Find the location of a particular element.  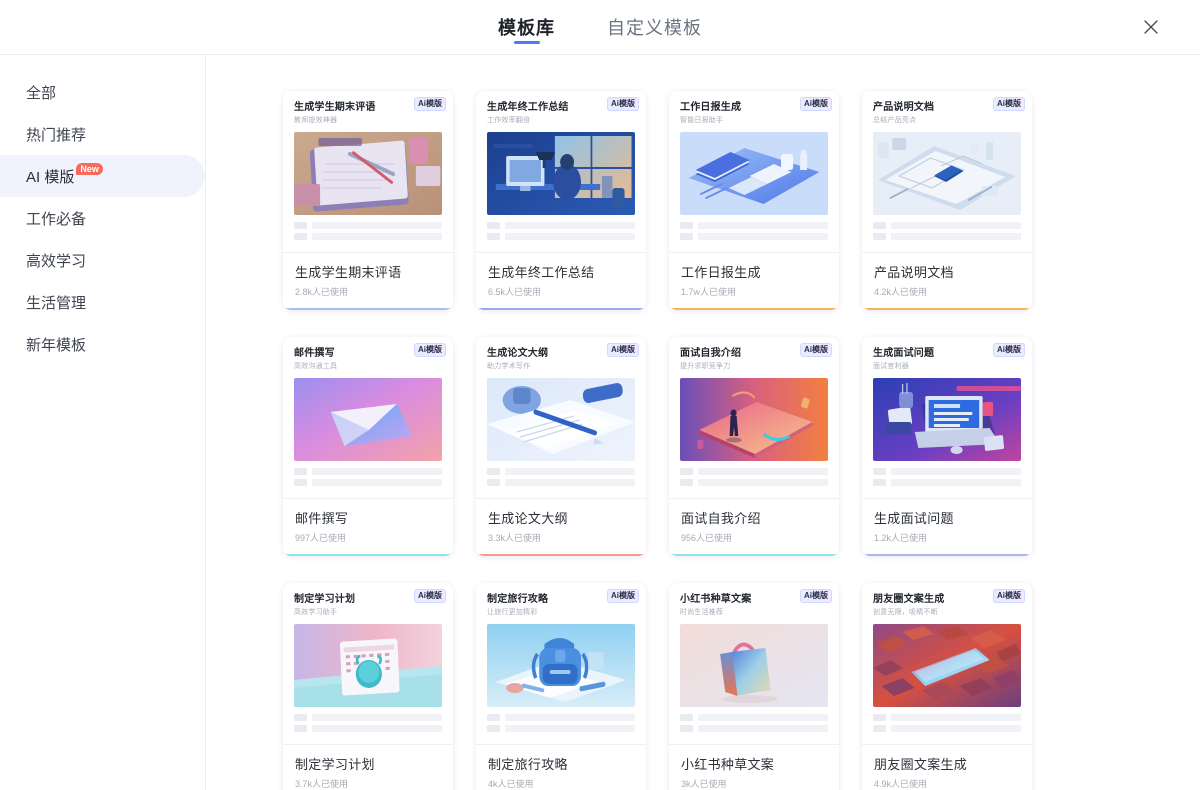

card-footer: 小红书种草文案 3k人已使用 is located at coordinates (754, 767).